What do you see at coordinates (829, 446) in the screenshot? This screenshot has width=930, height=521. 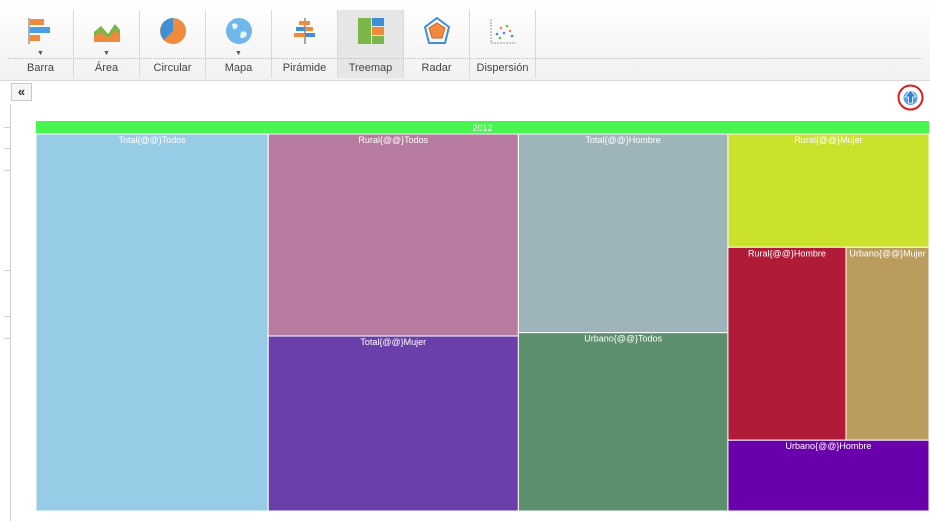 I see `treemap-cell-label: Urbano{@@}Hombre` at bounding box center [829, 446].